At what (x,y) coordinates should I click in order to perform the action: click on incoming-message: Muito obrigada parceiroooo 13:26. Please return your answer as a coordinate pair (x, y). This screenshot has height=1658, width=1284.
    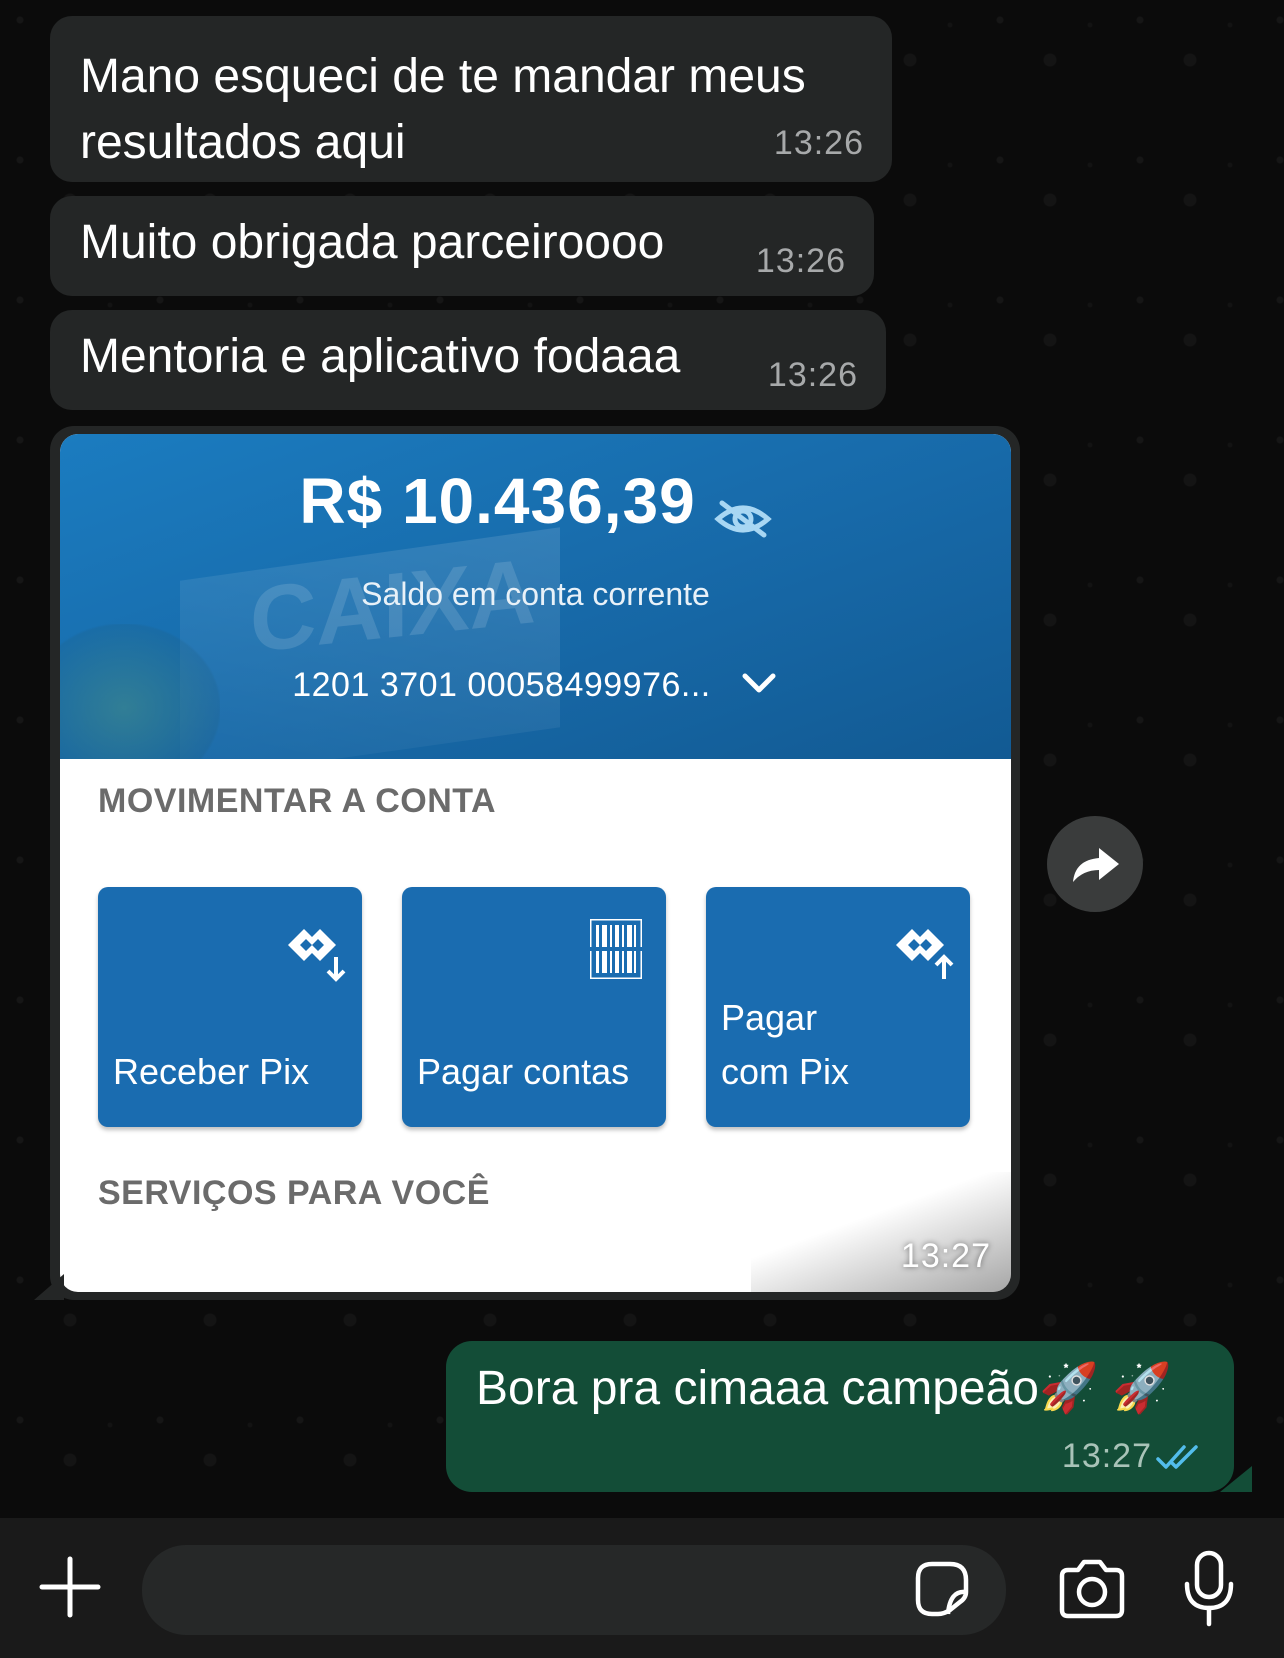
    Looking at the image, I should click on (462, 246).